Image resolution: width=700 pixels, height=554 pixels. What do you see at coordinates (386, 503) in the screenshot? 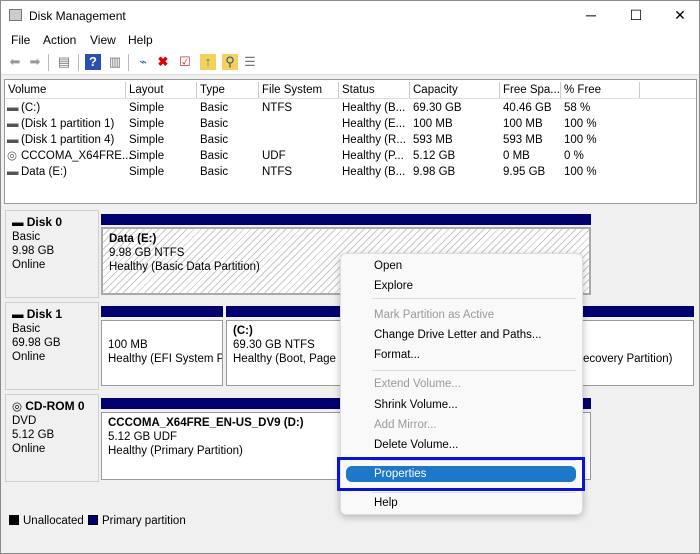
I see `menu-item-help: Help` at bounding box center [386, 503].